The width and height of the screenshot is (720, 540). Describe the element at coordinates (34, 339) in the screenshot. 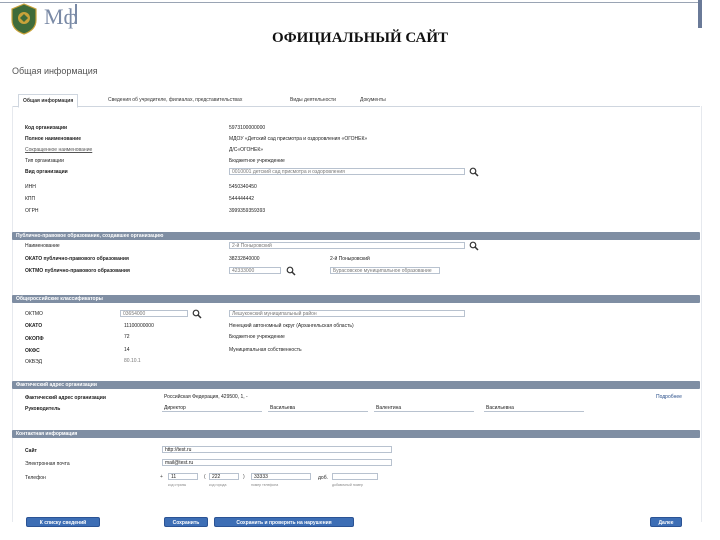

I see `okopf-label: ОКОПФ` at that location.